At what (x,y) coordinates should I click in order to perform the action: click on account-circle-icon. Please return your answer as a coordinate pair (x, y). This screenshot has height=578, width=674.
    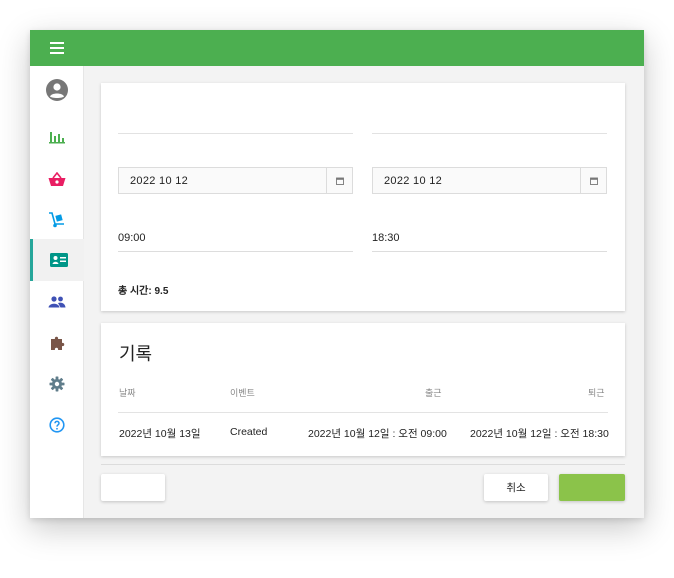
    Looking at the image, I should click on (57, 90).